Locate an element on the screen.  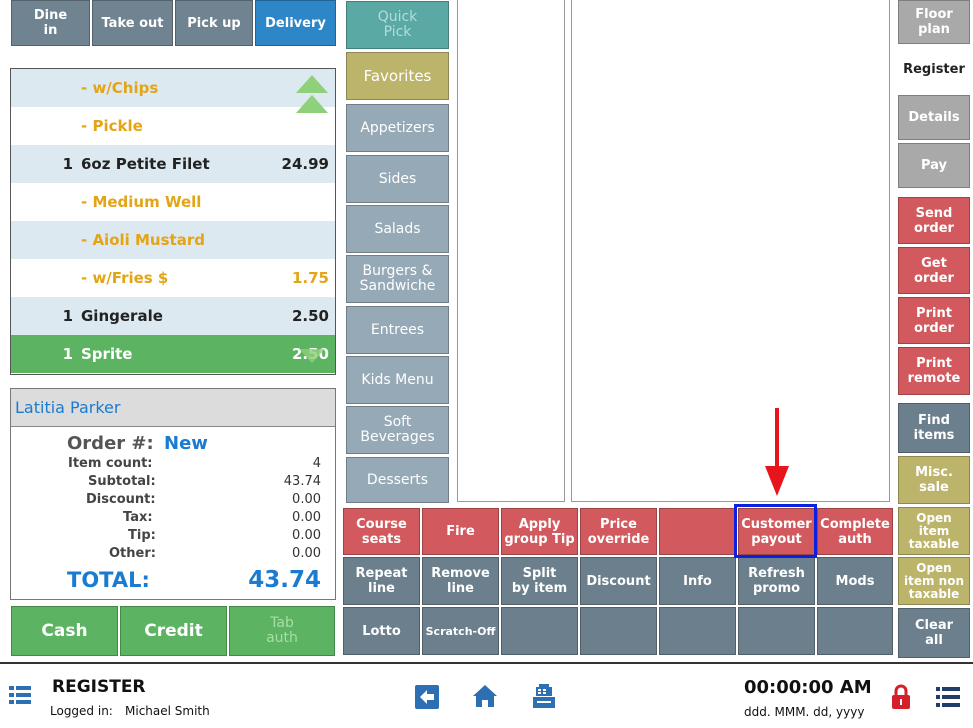
course-seats-button: Course seats is located at coordinates (381, 531).